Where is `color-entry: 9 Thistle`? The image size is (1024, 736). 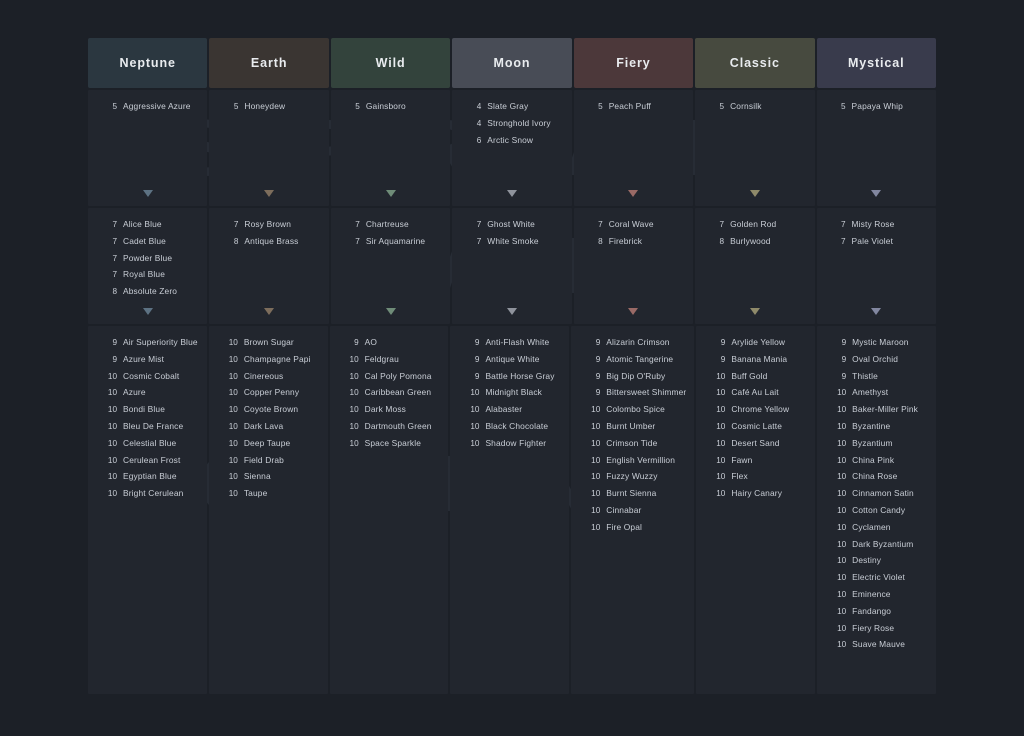
color-entry: 9 Thistle is located at coordinates (876, 376).